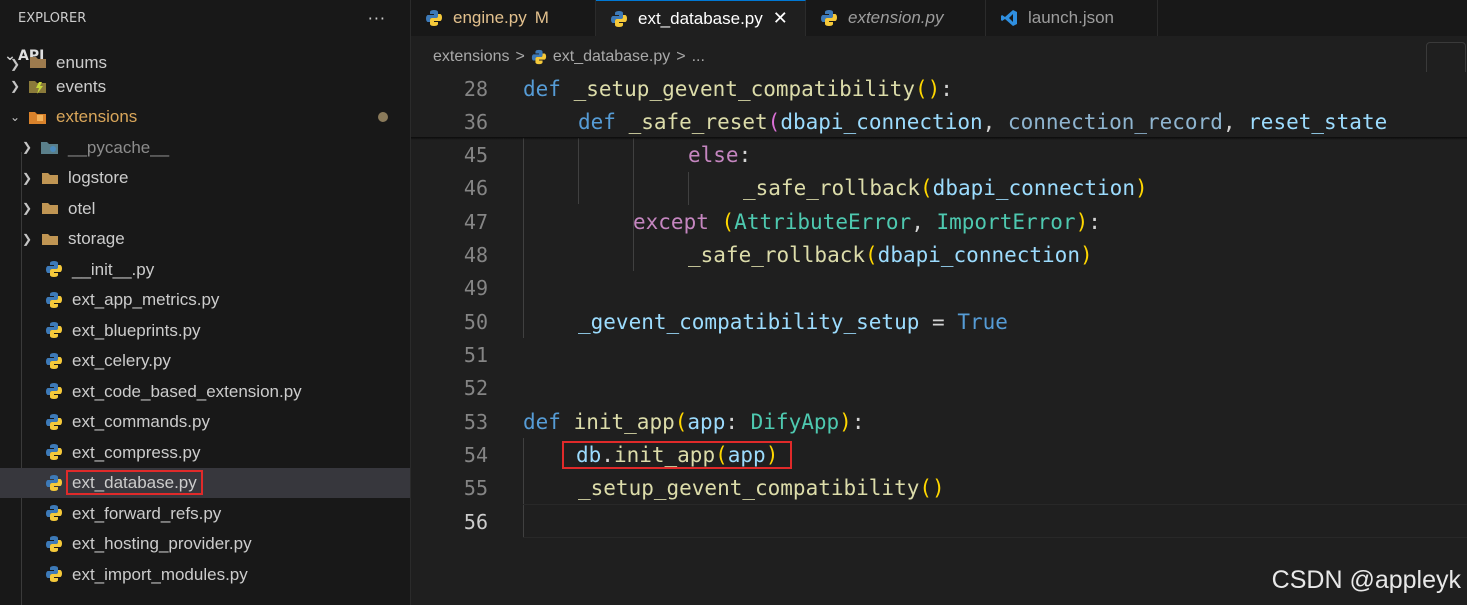 Image resolution: width=1467 pixels, height=605 pixels. What do you see at coordinates (939, 154) in the screenshot?
I see `code-row: 45 else:` at bounding box center [939, 154].